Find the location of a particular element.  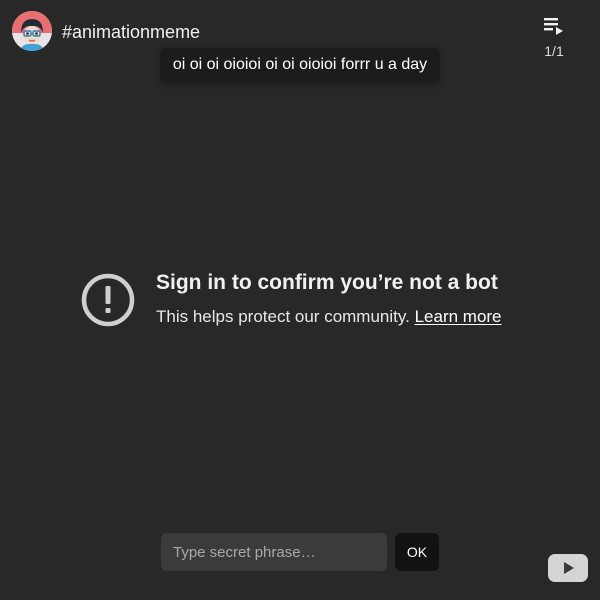

error-title: Sign in to confirm you’re not a bot is located at coordinates (327, 282).